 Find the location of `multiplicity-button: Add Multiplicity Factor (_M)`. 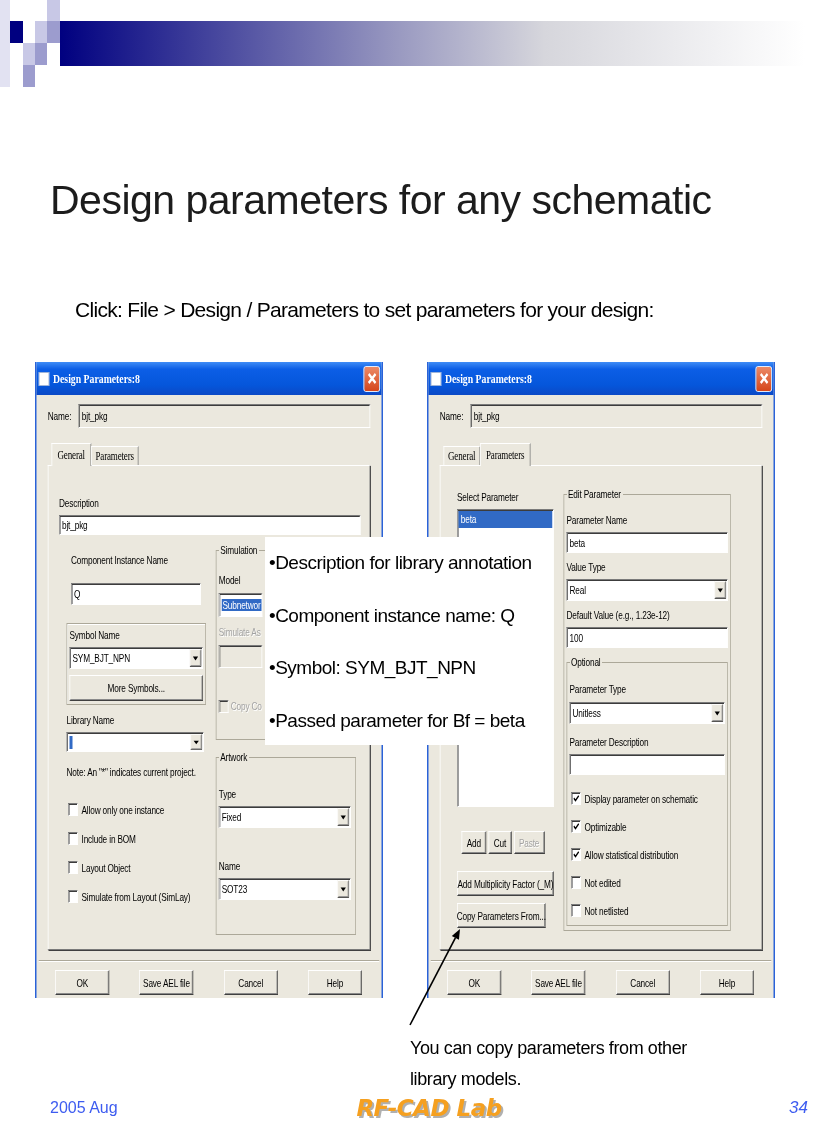

multiplicity-button: Add Multiplicity Factor (_M) is located at coordinates (505, 883).